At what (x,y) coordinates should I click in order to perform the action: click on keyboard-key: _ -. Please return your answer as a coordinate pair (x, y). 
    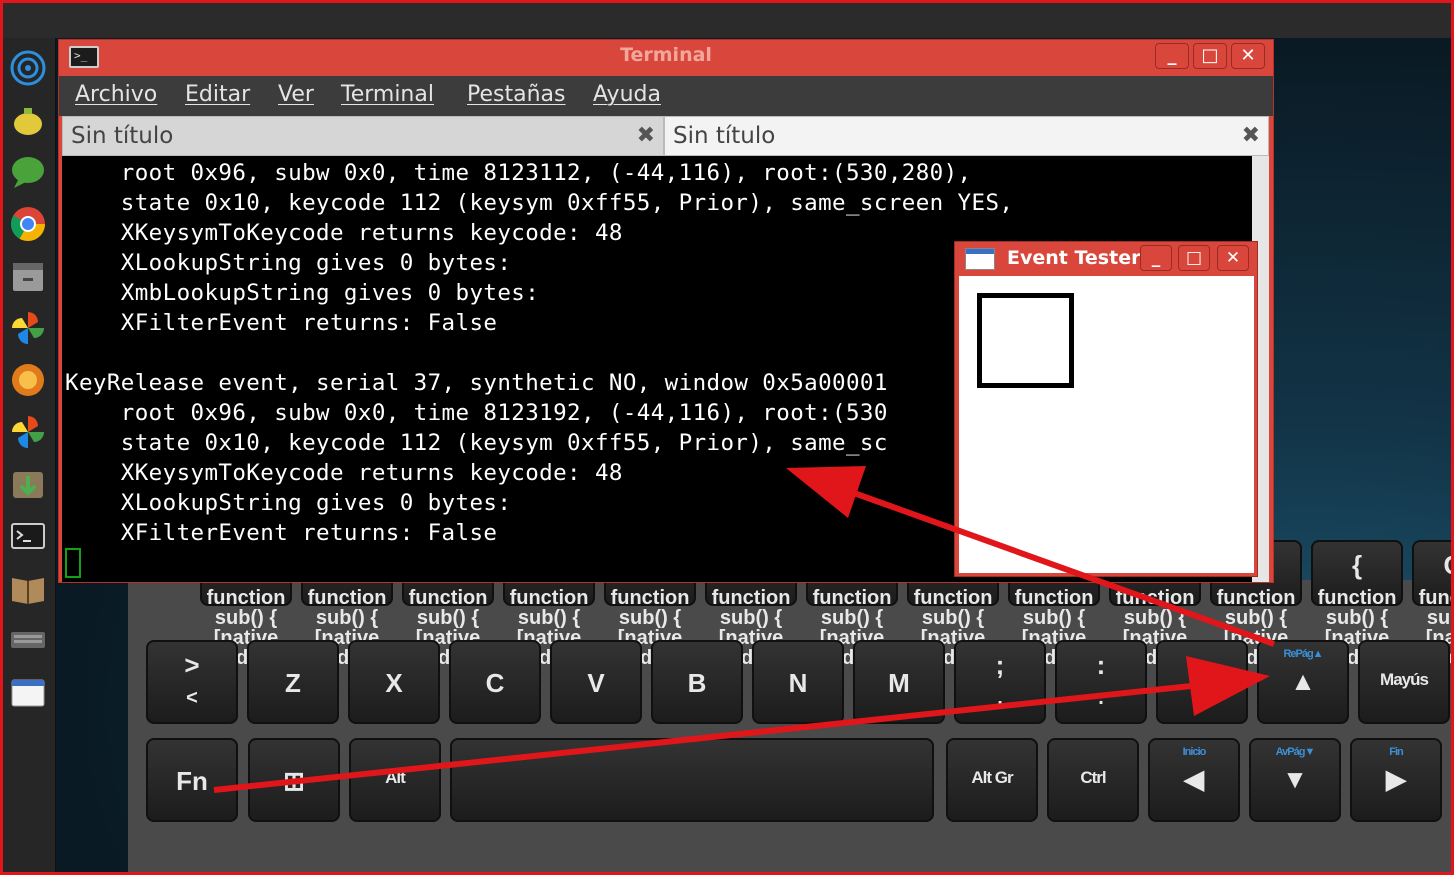
    Looking at the image, I should click on (1202, 682).